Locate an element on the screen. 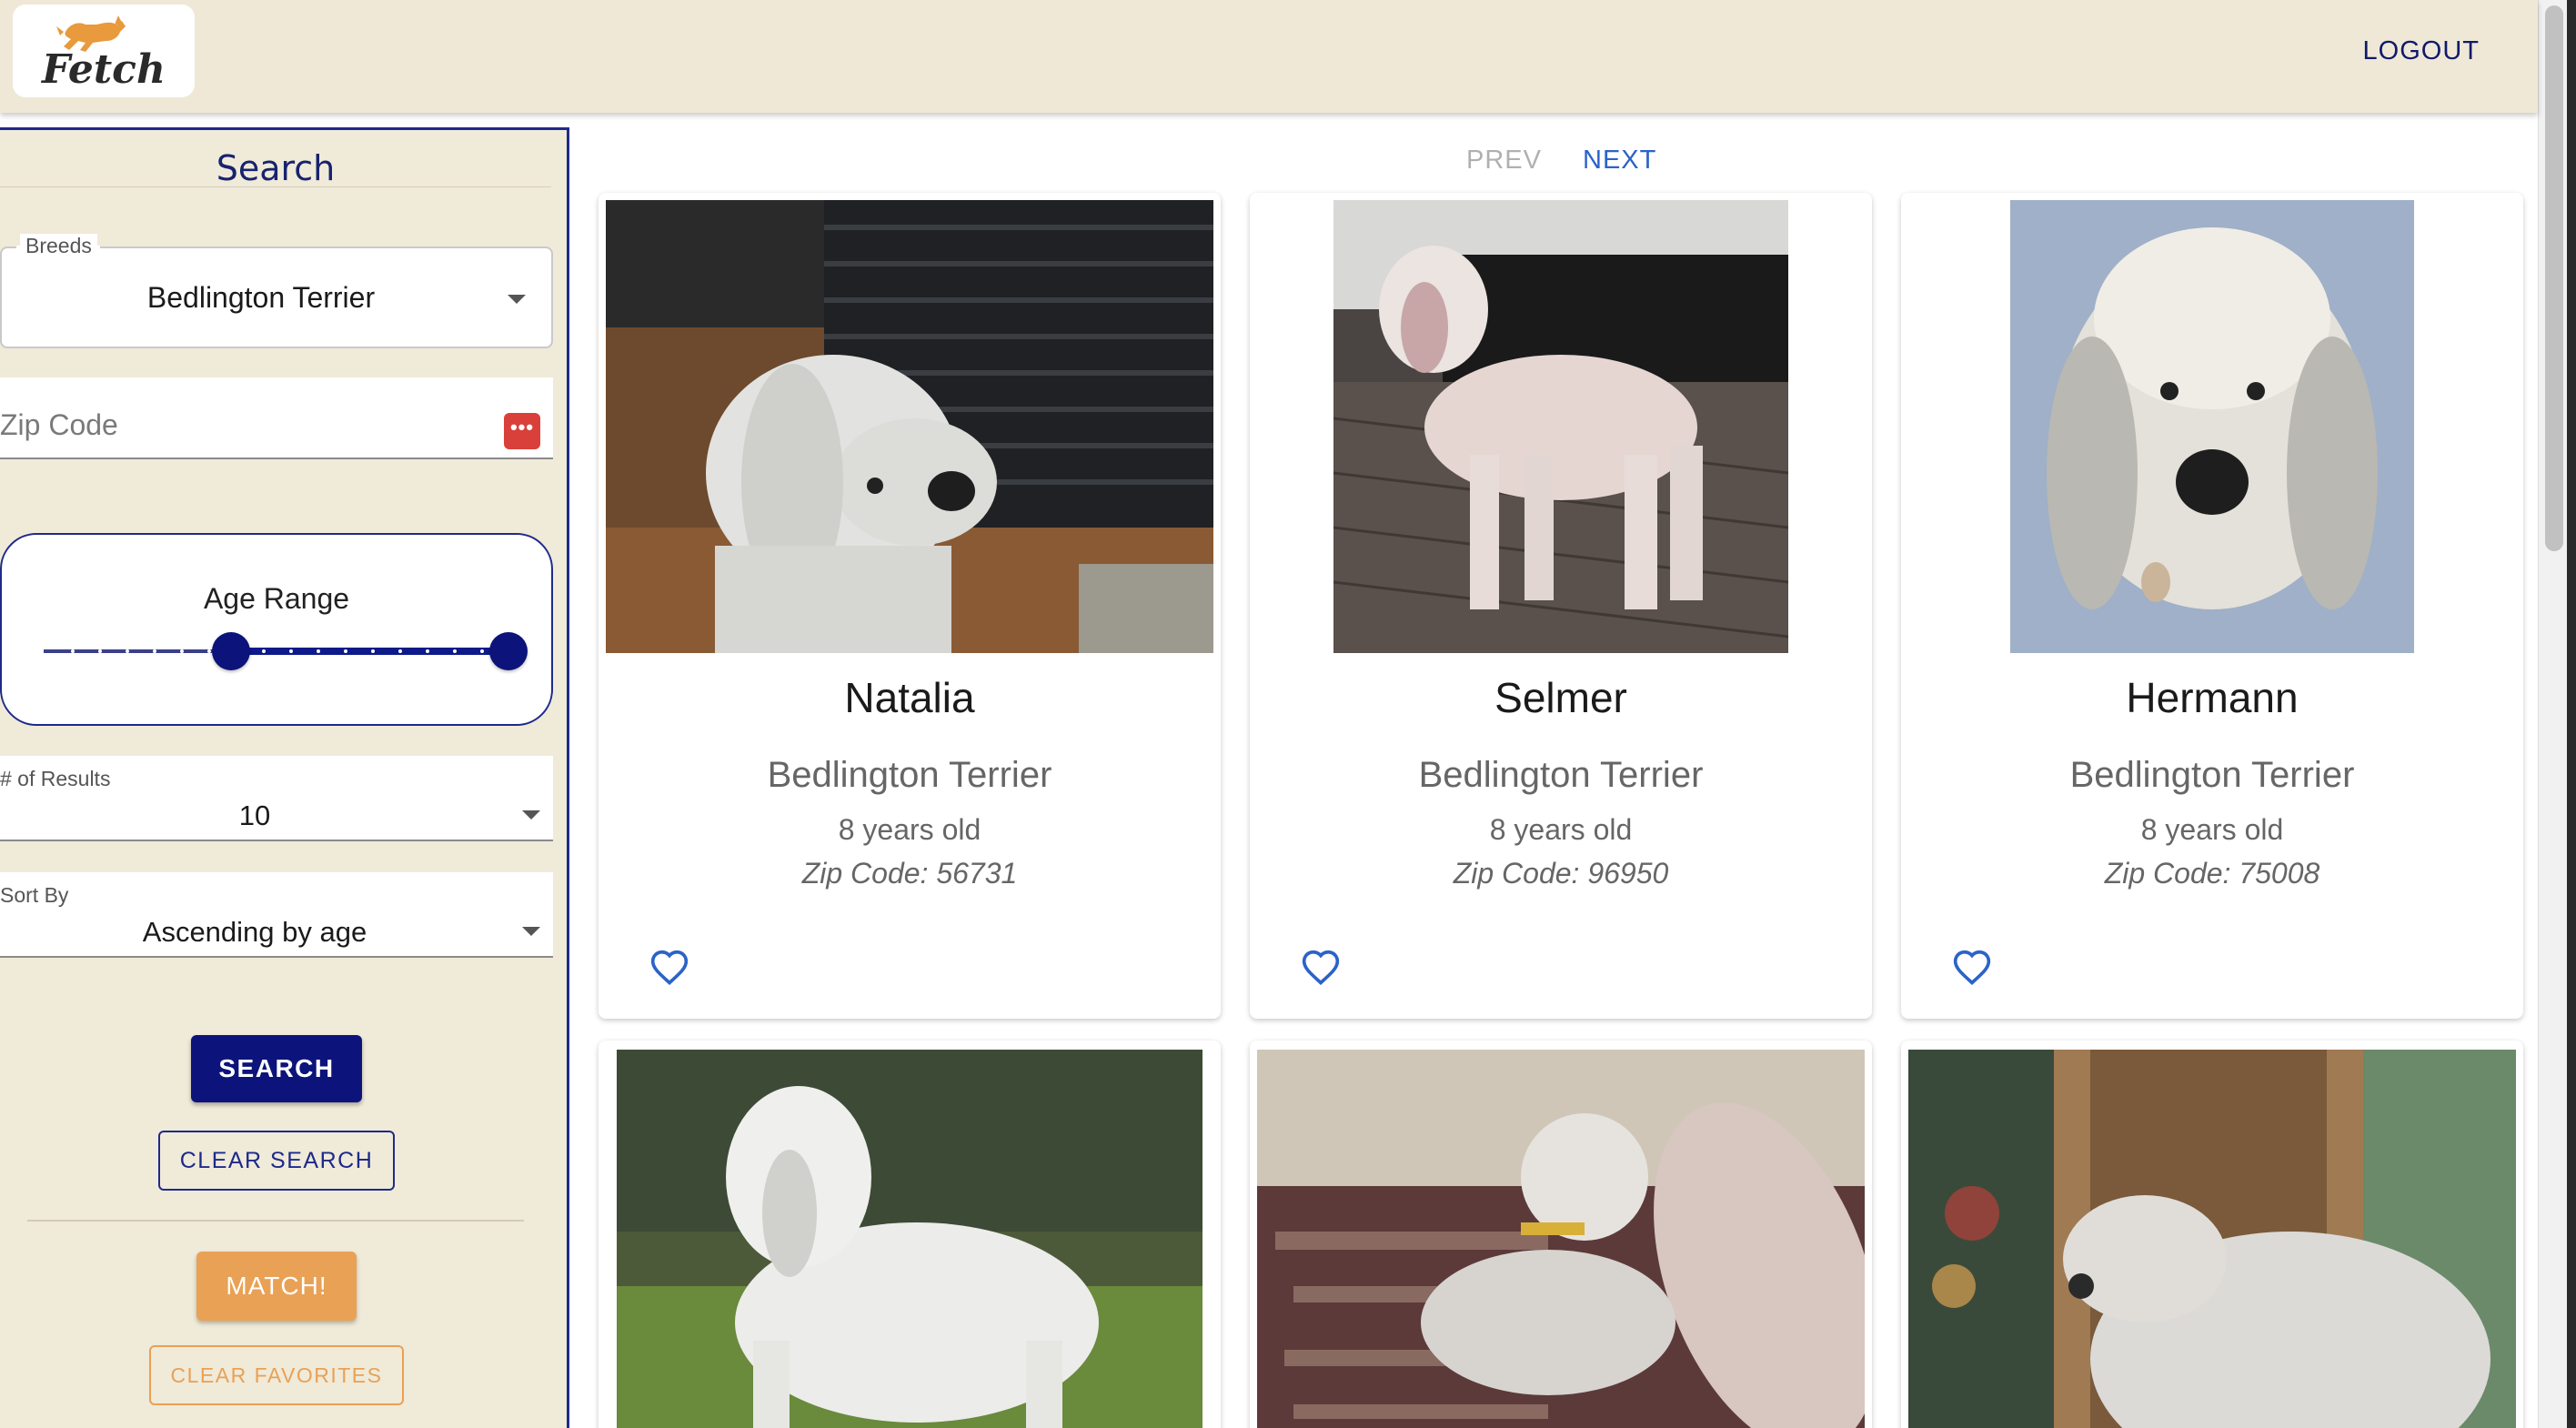 The height and width of the screenshot is (1428, 2576). dog-zip: Zip Code: 96950 is located at coordinates (1561, 874).